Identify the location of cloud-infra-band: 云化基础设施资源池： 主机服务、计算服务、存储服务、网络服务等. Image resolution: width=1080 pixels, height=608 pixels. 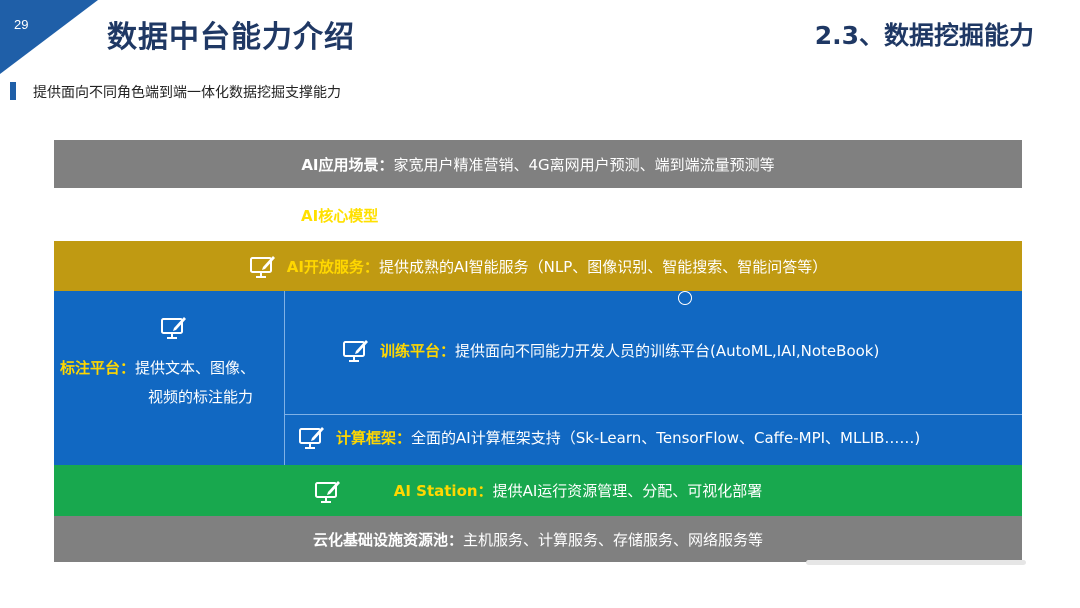
(538, 539).